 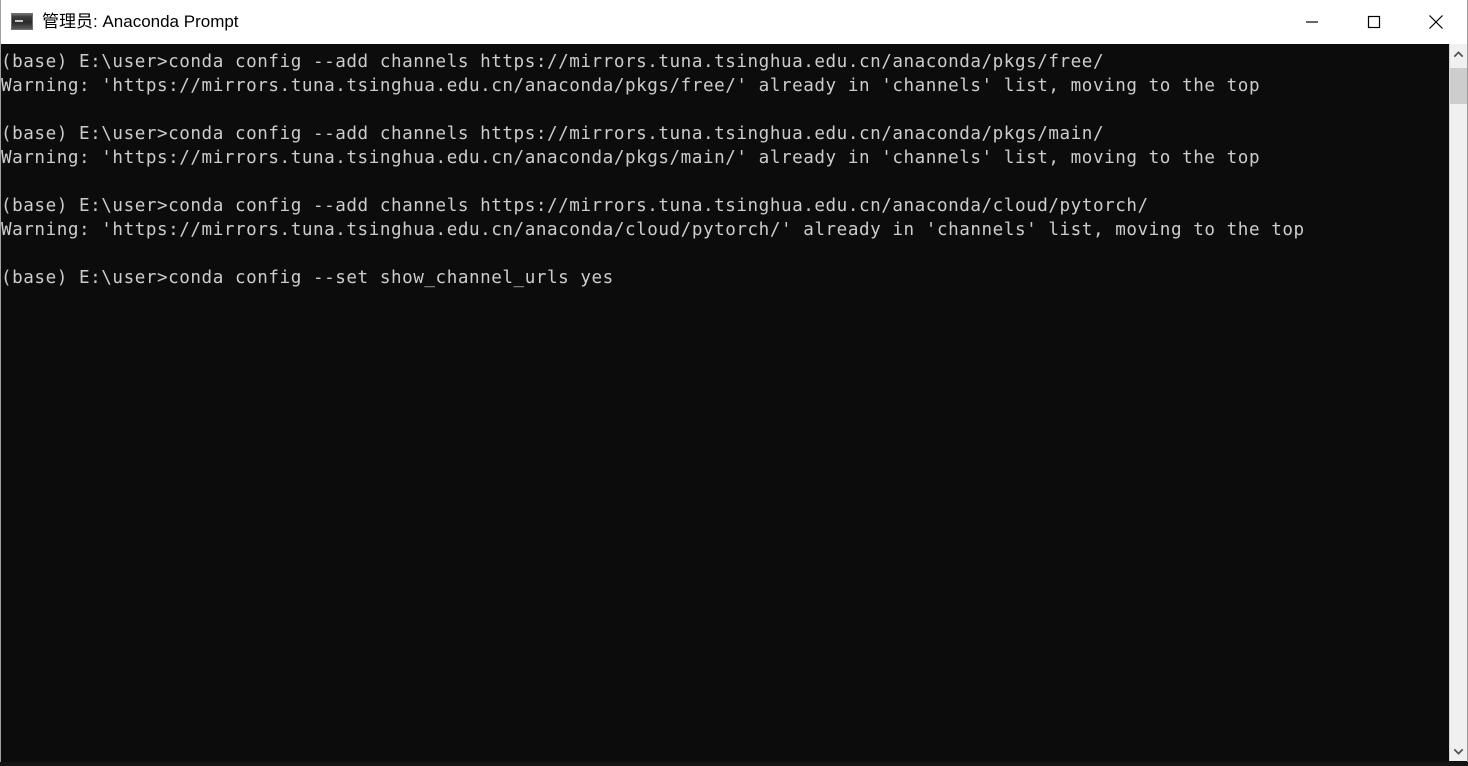 What do you see at coordinates (140, 21) in the screenshot?
I see `window-title: 管理员: Anaconda Prompt` at bounding box center [140, 21].